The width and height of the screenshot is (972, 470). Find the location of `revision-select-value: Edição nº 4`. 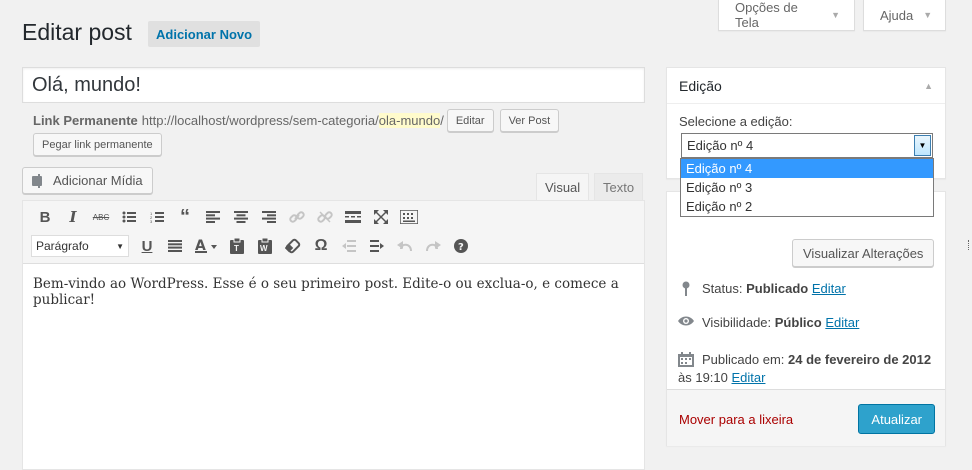

revision-select-value: Edição nº 4 is located at coordinates (720, 145).